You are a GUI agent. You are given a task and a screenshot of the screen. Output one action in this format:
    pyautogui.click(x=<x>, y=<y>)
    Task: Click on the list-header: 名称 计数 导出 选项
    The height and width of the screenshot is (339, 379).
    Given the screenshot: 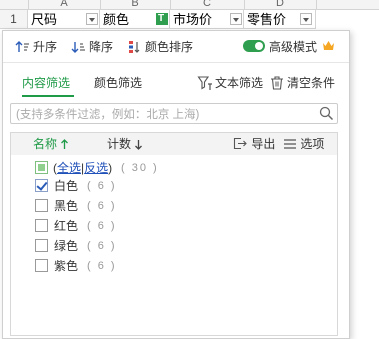 What is the action you would take?
    pyautogui.click(x=174, y=144)
    